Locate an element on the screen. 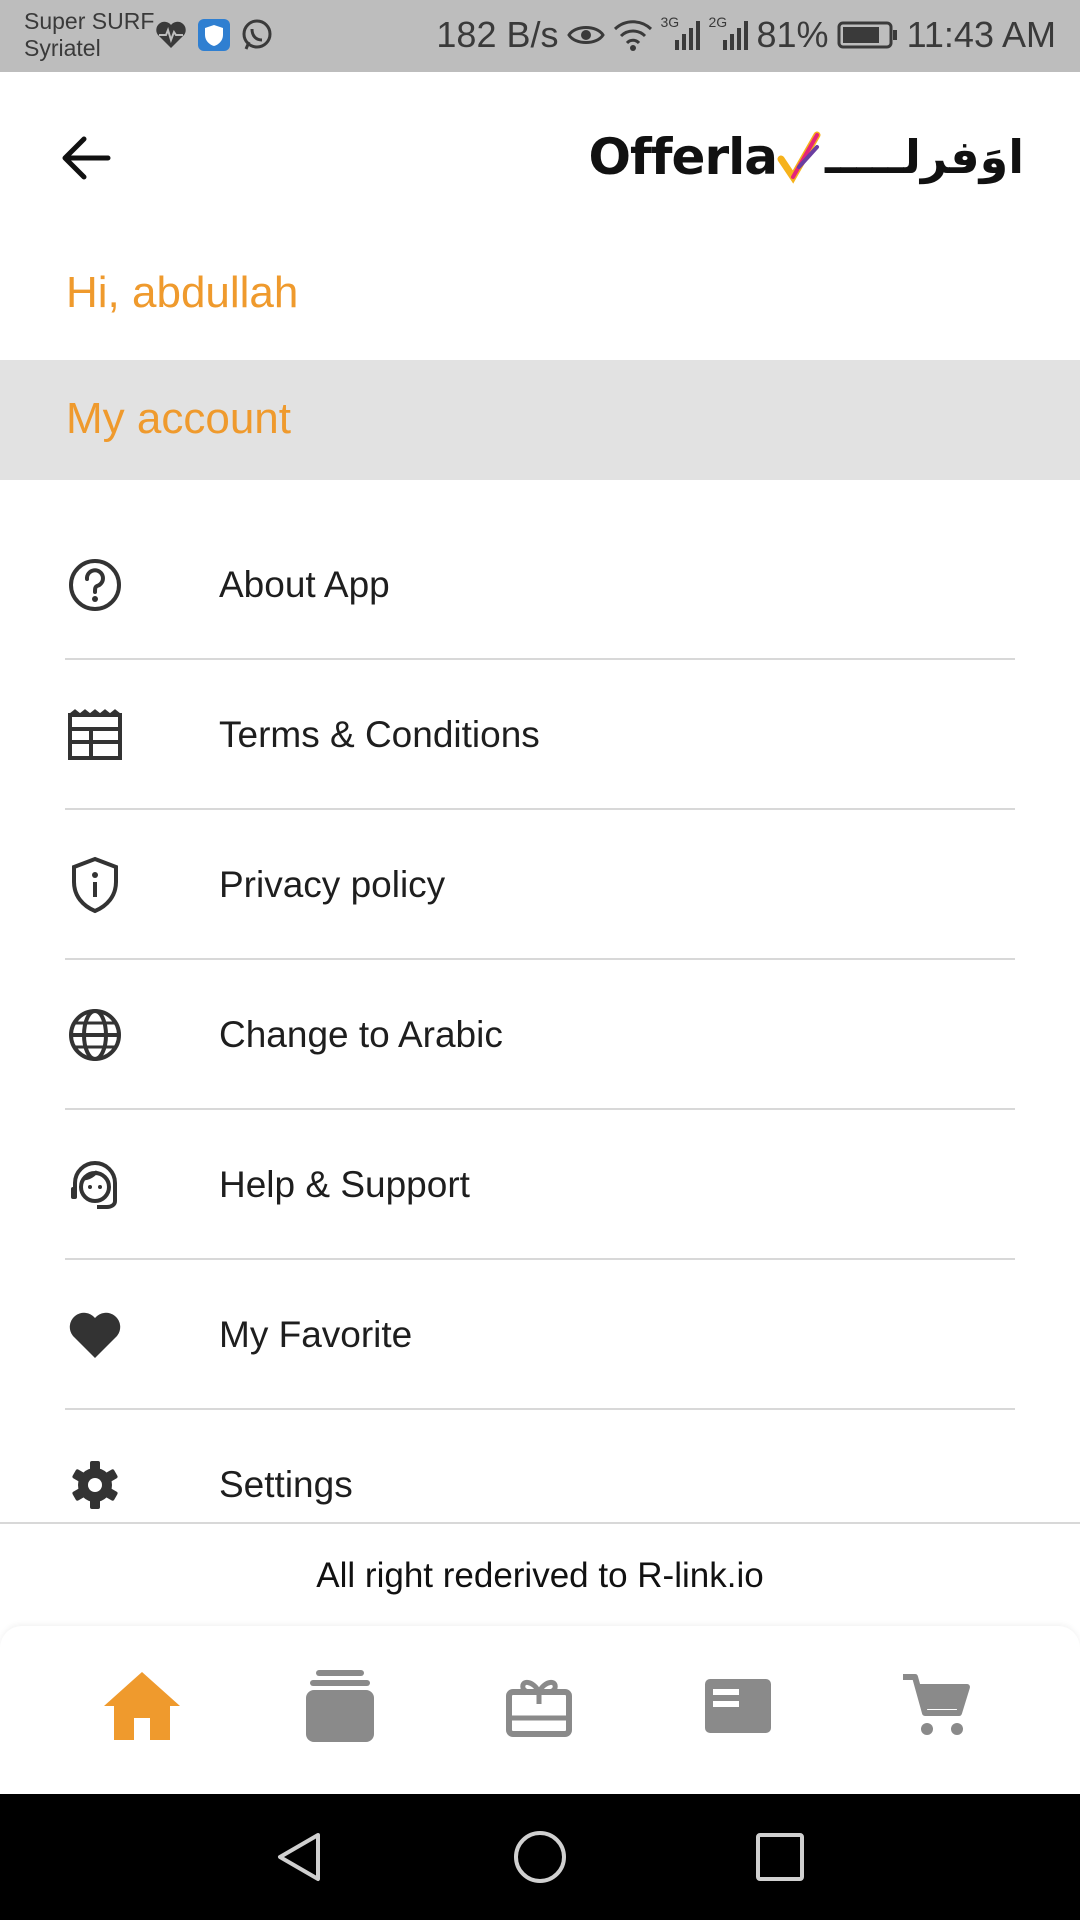 This screenshot has width=1080, height=1920. back-button is located at coordinates (86, 158).